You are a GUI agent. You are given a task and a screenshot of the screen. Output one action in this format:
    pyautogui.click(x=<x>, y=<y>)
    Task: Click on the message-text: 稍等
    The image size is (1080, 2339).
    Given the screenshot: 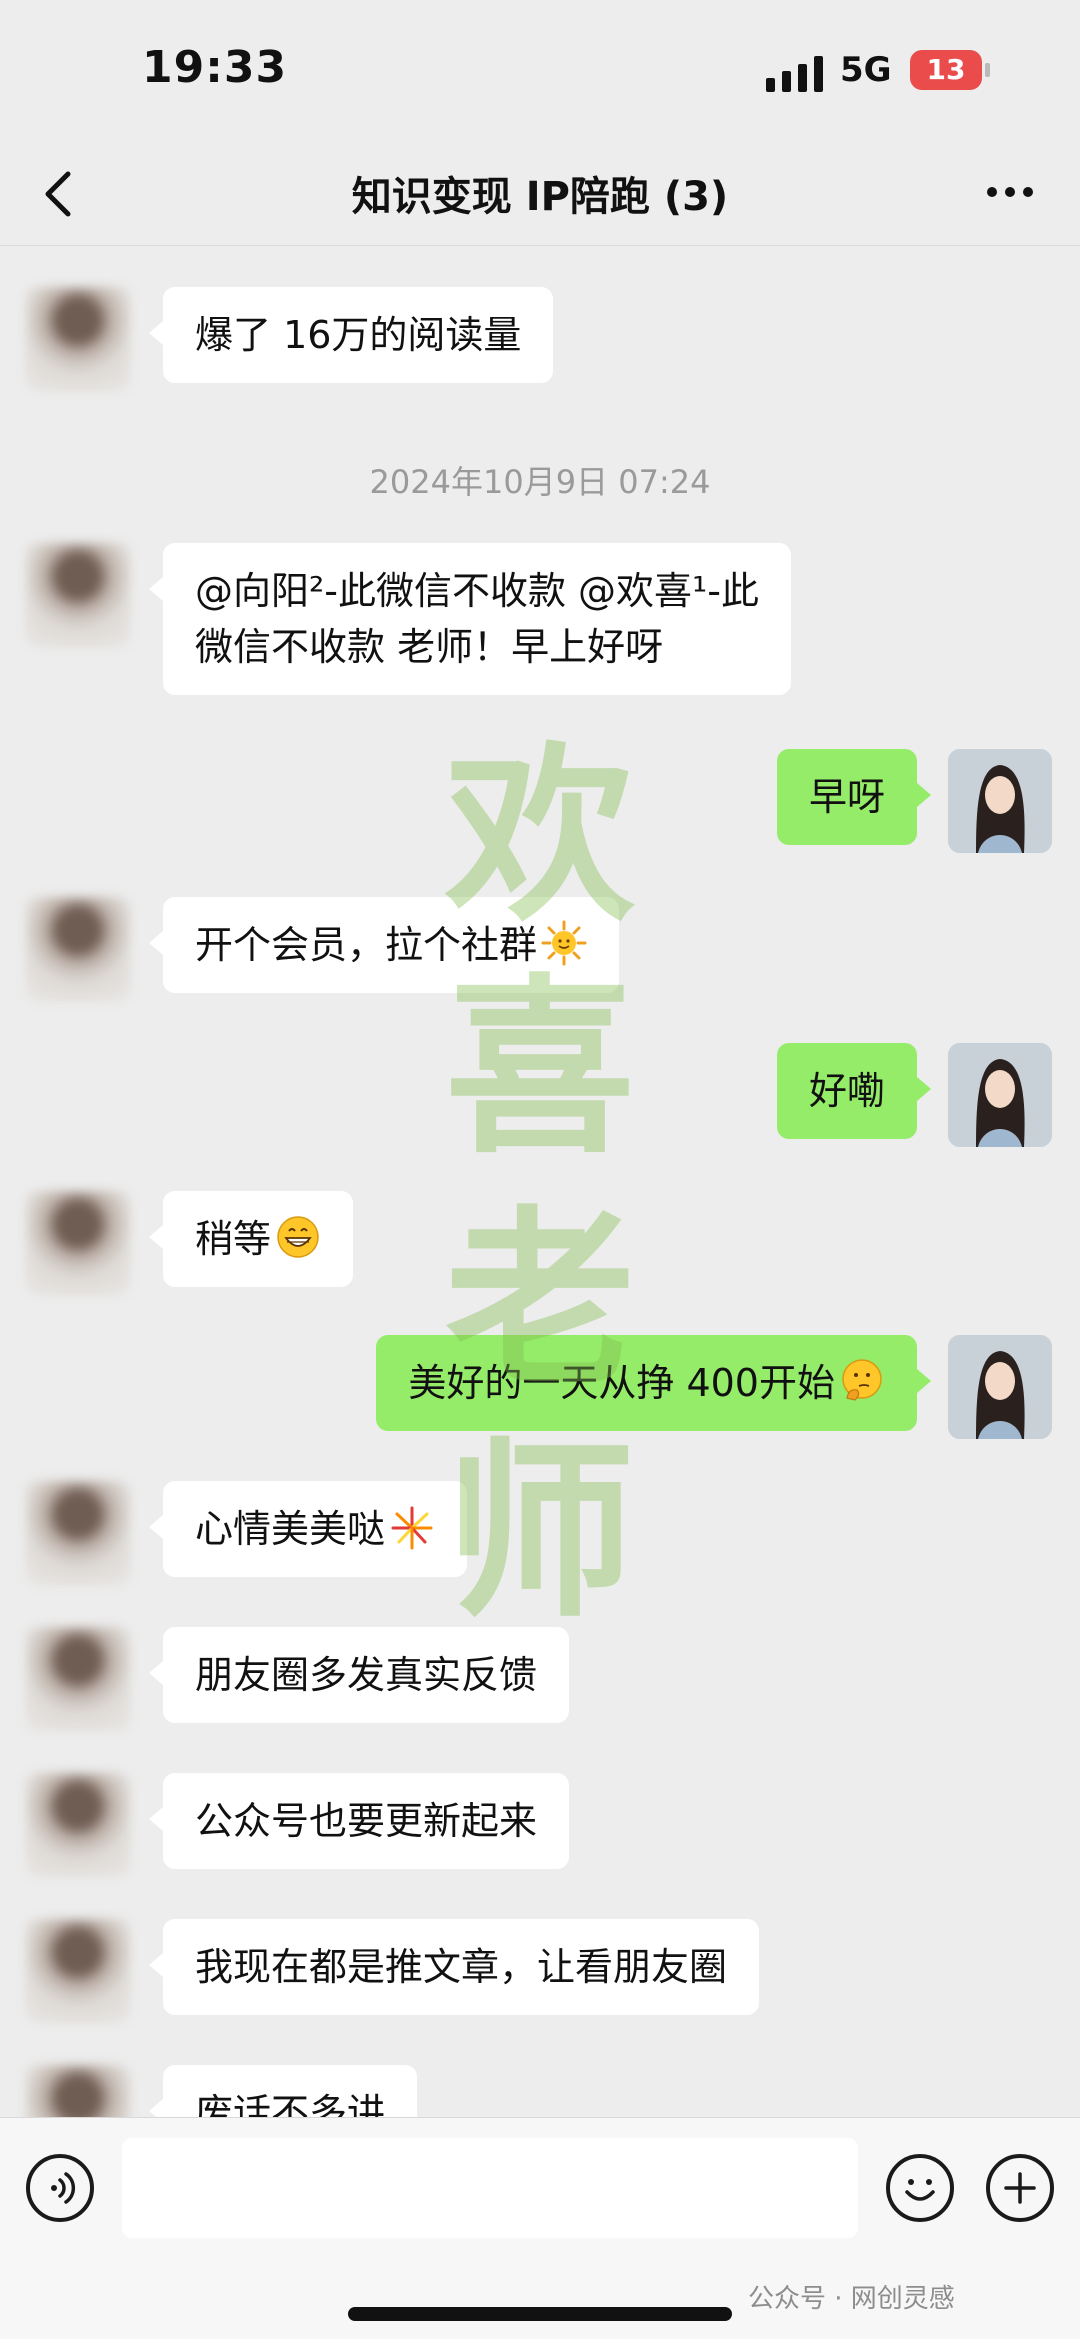 What is the action you would take?
    pyautogui.click(x=233, y=1239)
    